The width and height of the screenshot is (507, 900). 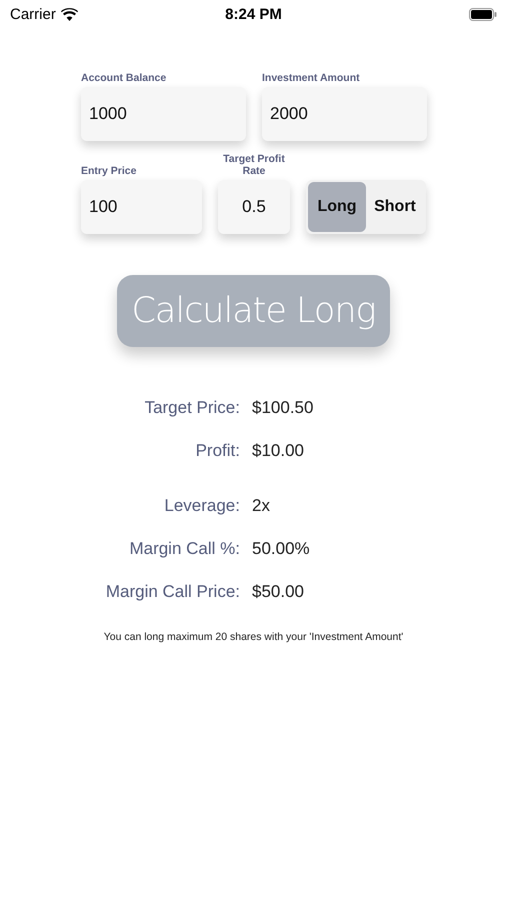 I want to click on field-label: Target Profit Rate, so click(x=254, y=165).